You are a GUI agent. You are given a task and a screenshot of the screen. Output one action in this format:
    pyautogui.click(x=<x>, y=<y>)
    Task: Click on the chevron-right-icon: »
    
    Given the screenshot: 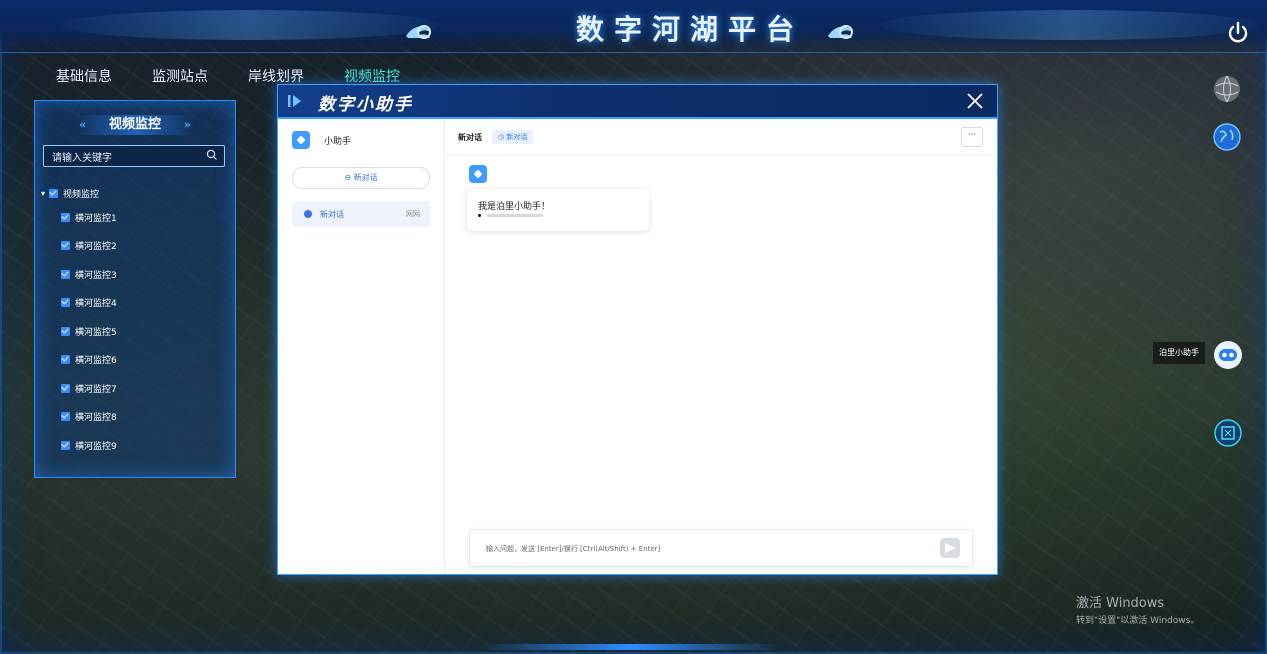 What is the action you would take?
    pyautogui.click(x=187, y=124)
    